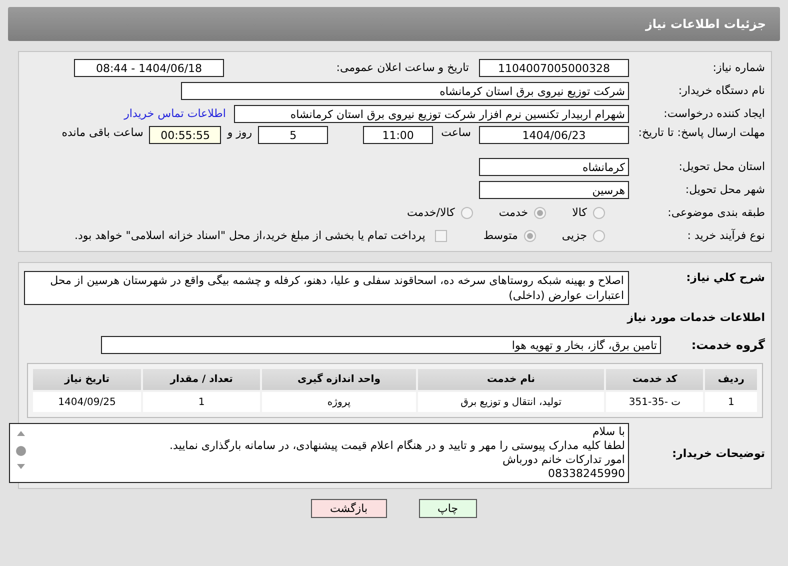 This screenshot has width=788, height=566. What do you see at coordinates (554, 135) in the screenshot?
I see `deadline-date-field: 1404/06/23` at bounding box center [554, 135].